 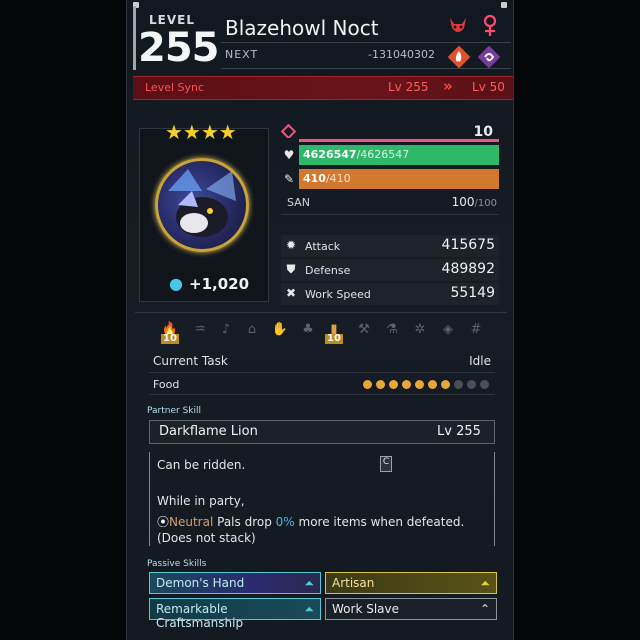 What do you see at coordinates (226, 333) in the screenshot?
I see `planting-icon: ♪` at bounding box center [226, 333].